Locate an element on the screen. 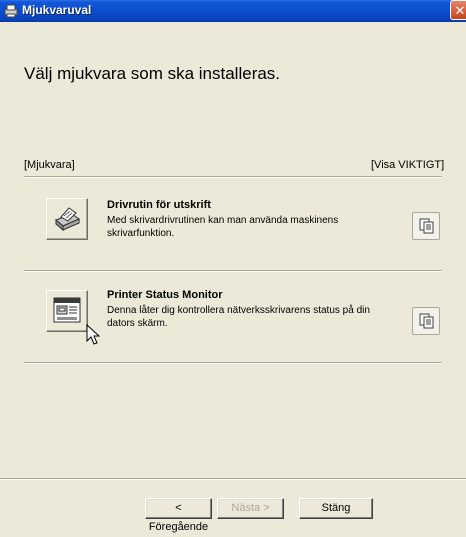  status-monitor-icon is located at coordinates (67, 310).